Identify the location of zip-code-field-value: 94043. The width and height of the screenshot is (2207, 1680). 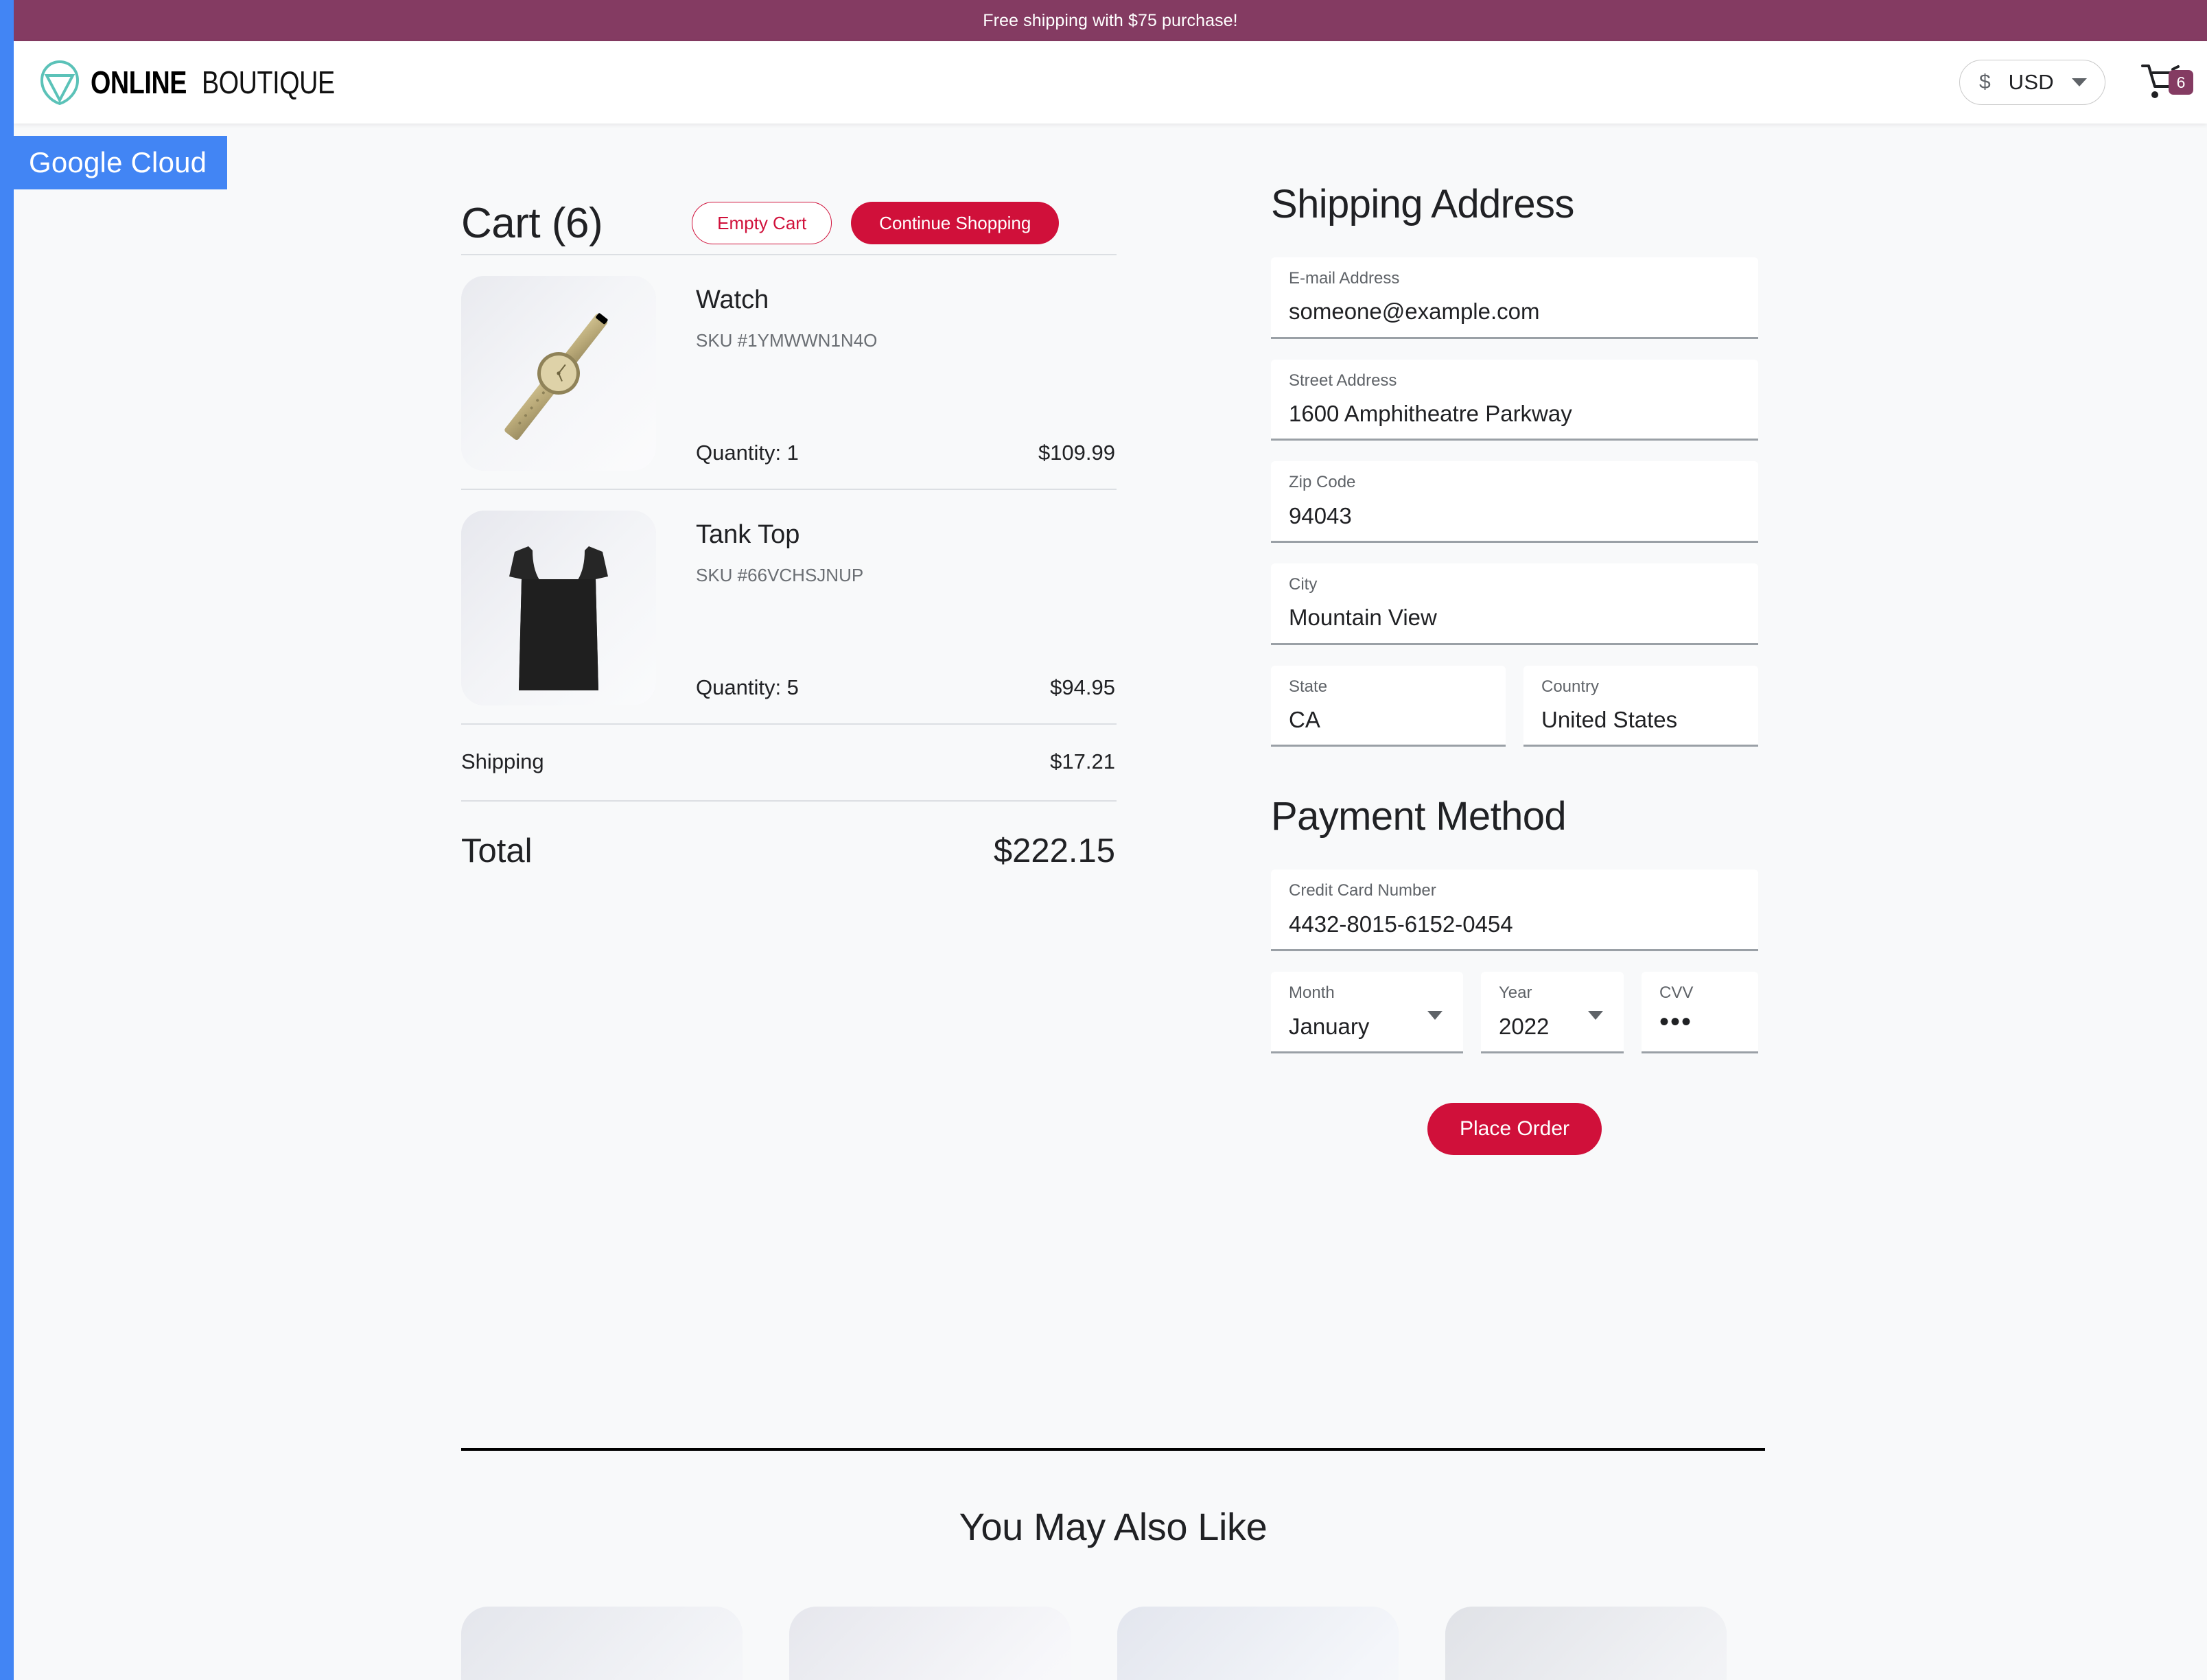
(1320, 515).